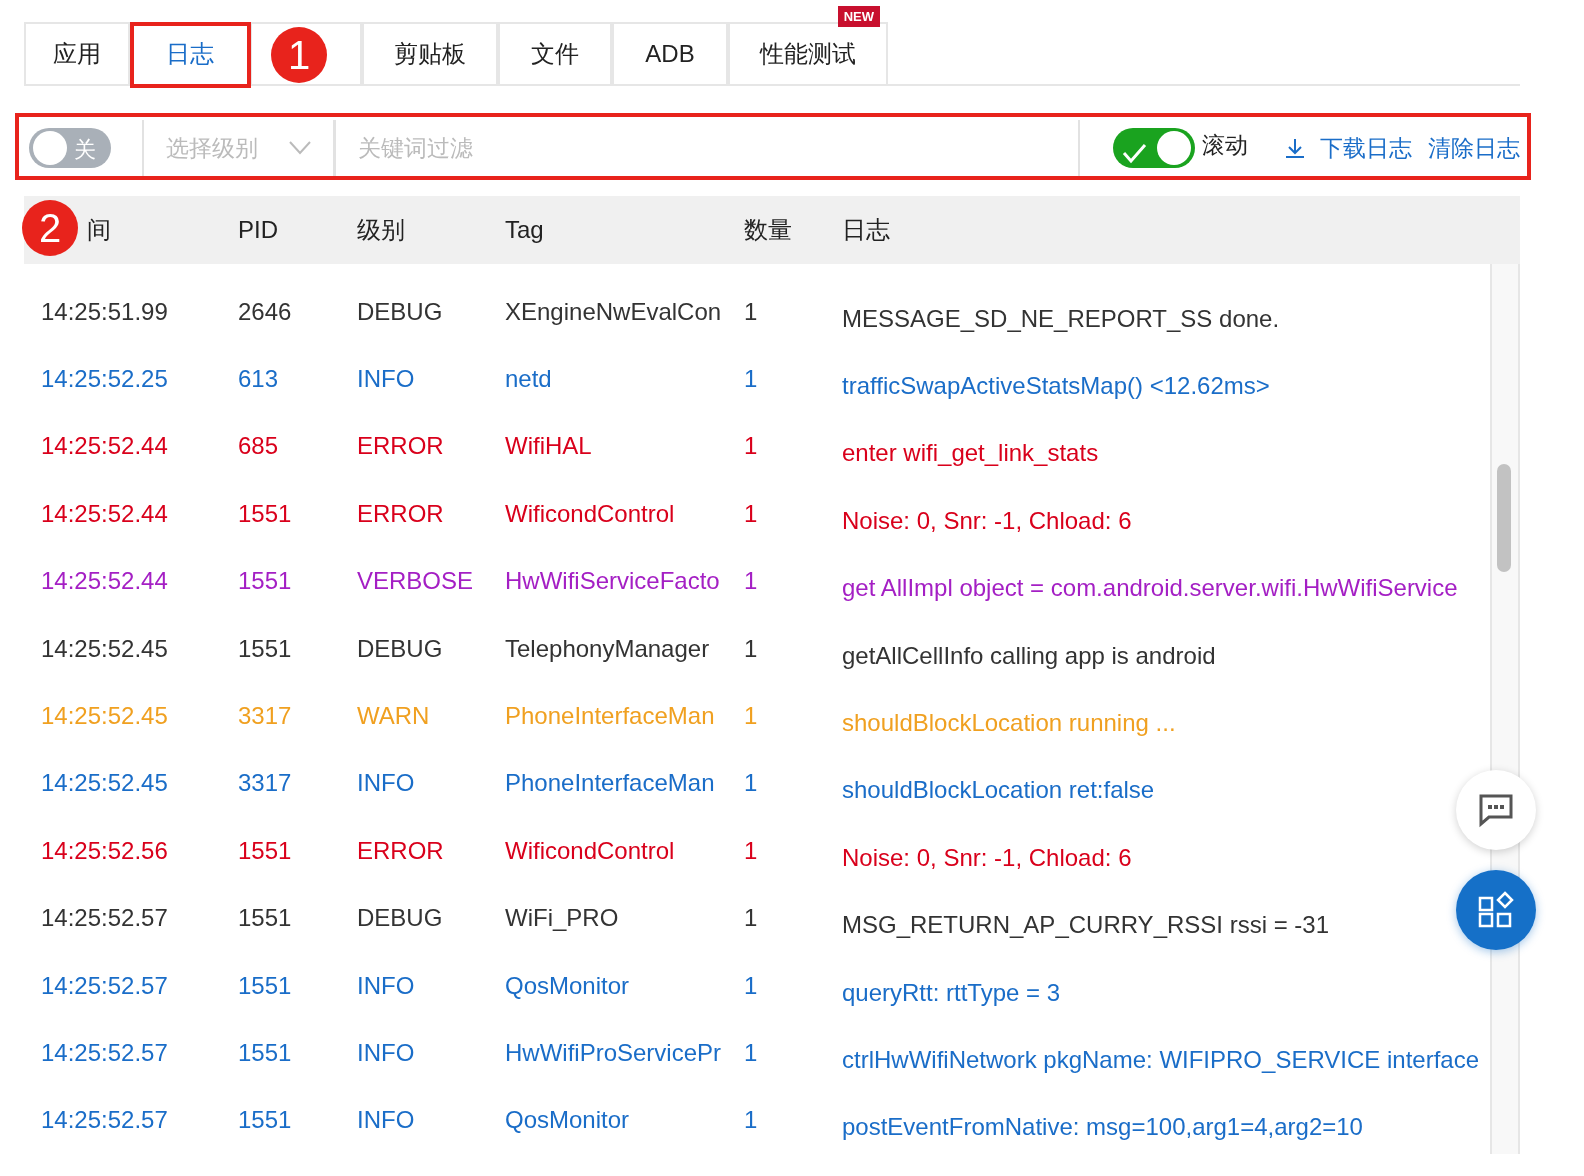 This screenshot has width=1584, height=1176. What do you see at coordinates (808, 53) in the screenshot?
I see `tab: 性能测试` at bounding box center [808, 53].